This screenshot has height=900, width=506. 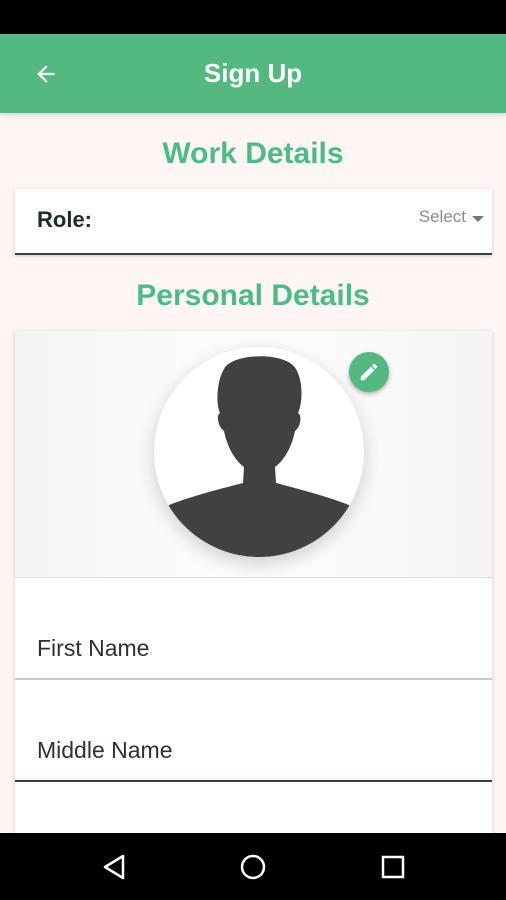 What do you see at coordinates (253, 17) in the screenshot?
I see `status-bar` at bounding box center [253, 17].